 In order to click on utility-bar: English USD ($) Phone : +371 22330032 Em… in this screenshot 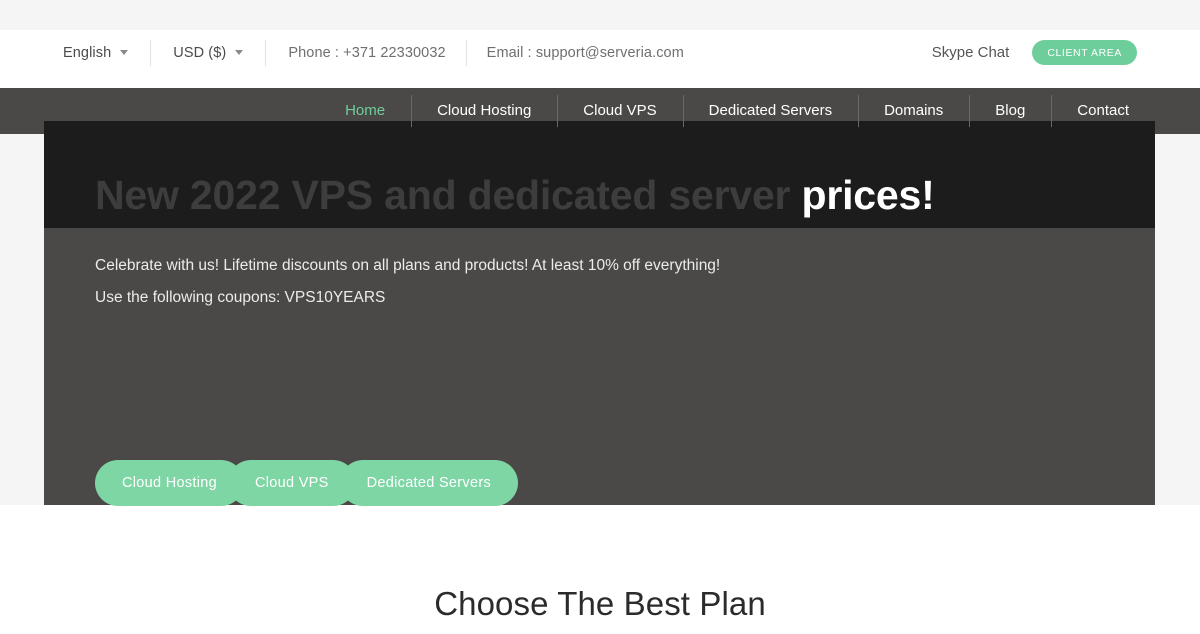, I will do `click(600, 52)`.